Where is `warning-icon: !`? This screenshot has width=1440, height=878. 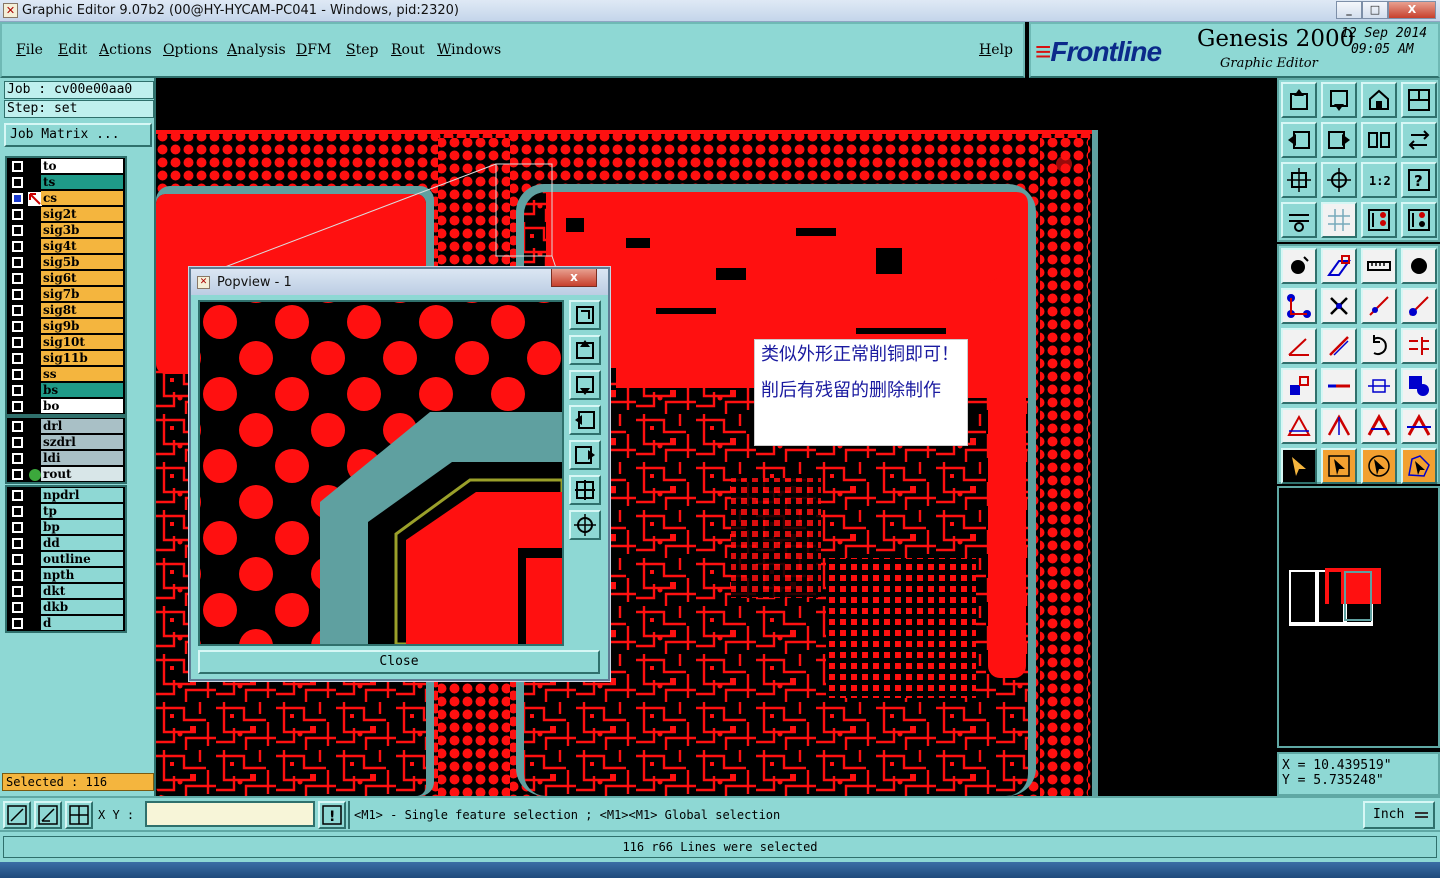 warning-icon: ! is located at coordinates (332, 815).